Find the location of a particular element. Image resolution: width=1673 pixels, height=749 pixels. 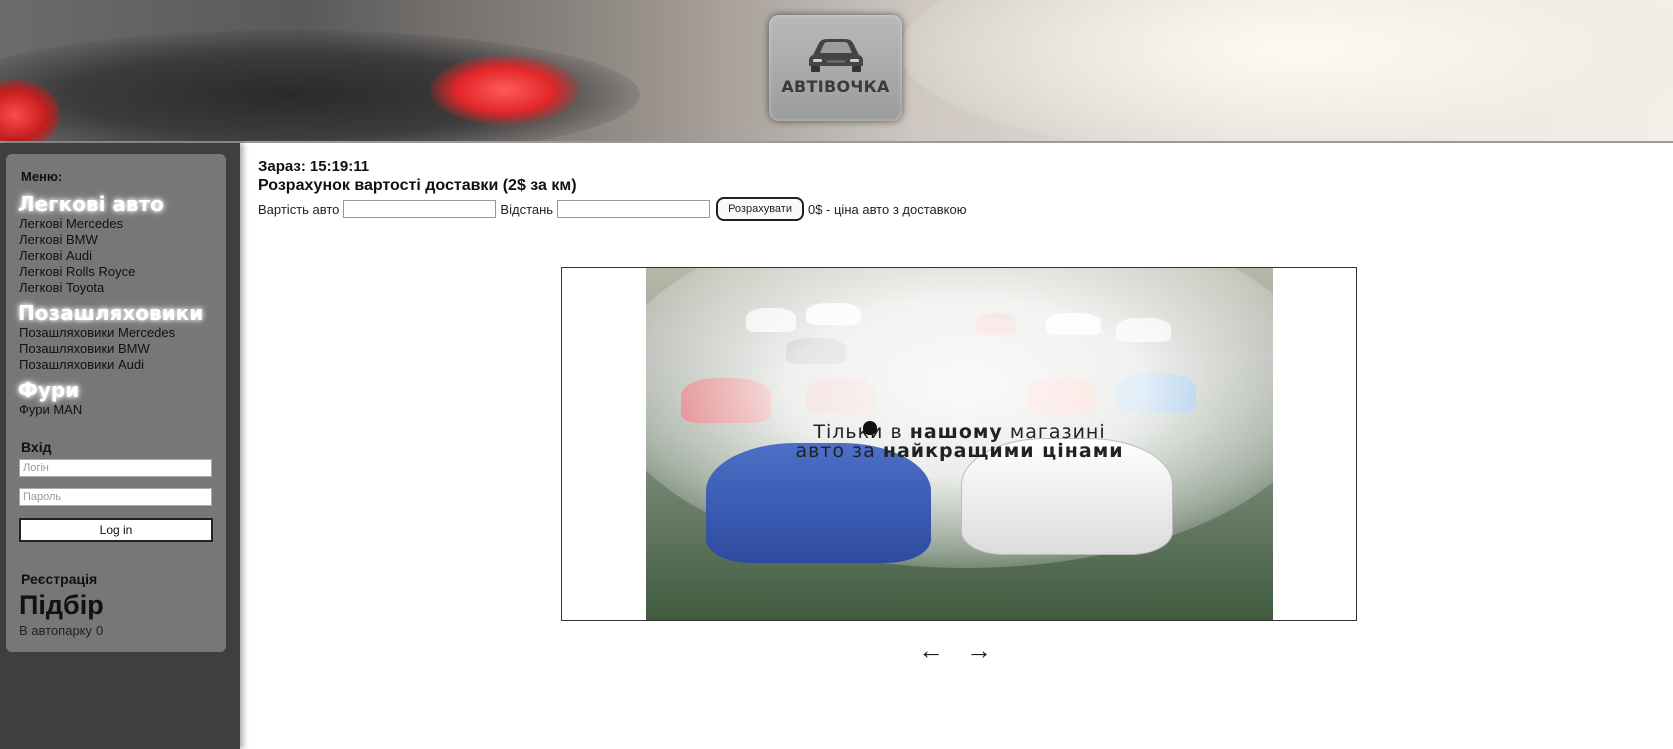

menu-title: Меню: is located at coordinates (42, 176).